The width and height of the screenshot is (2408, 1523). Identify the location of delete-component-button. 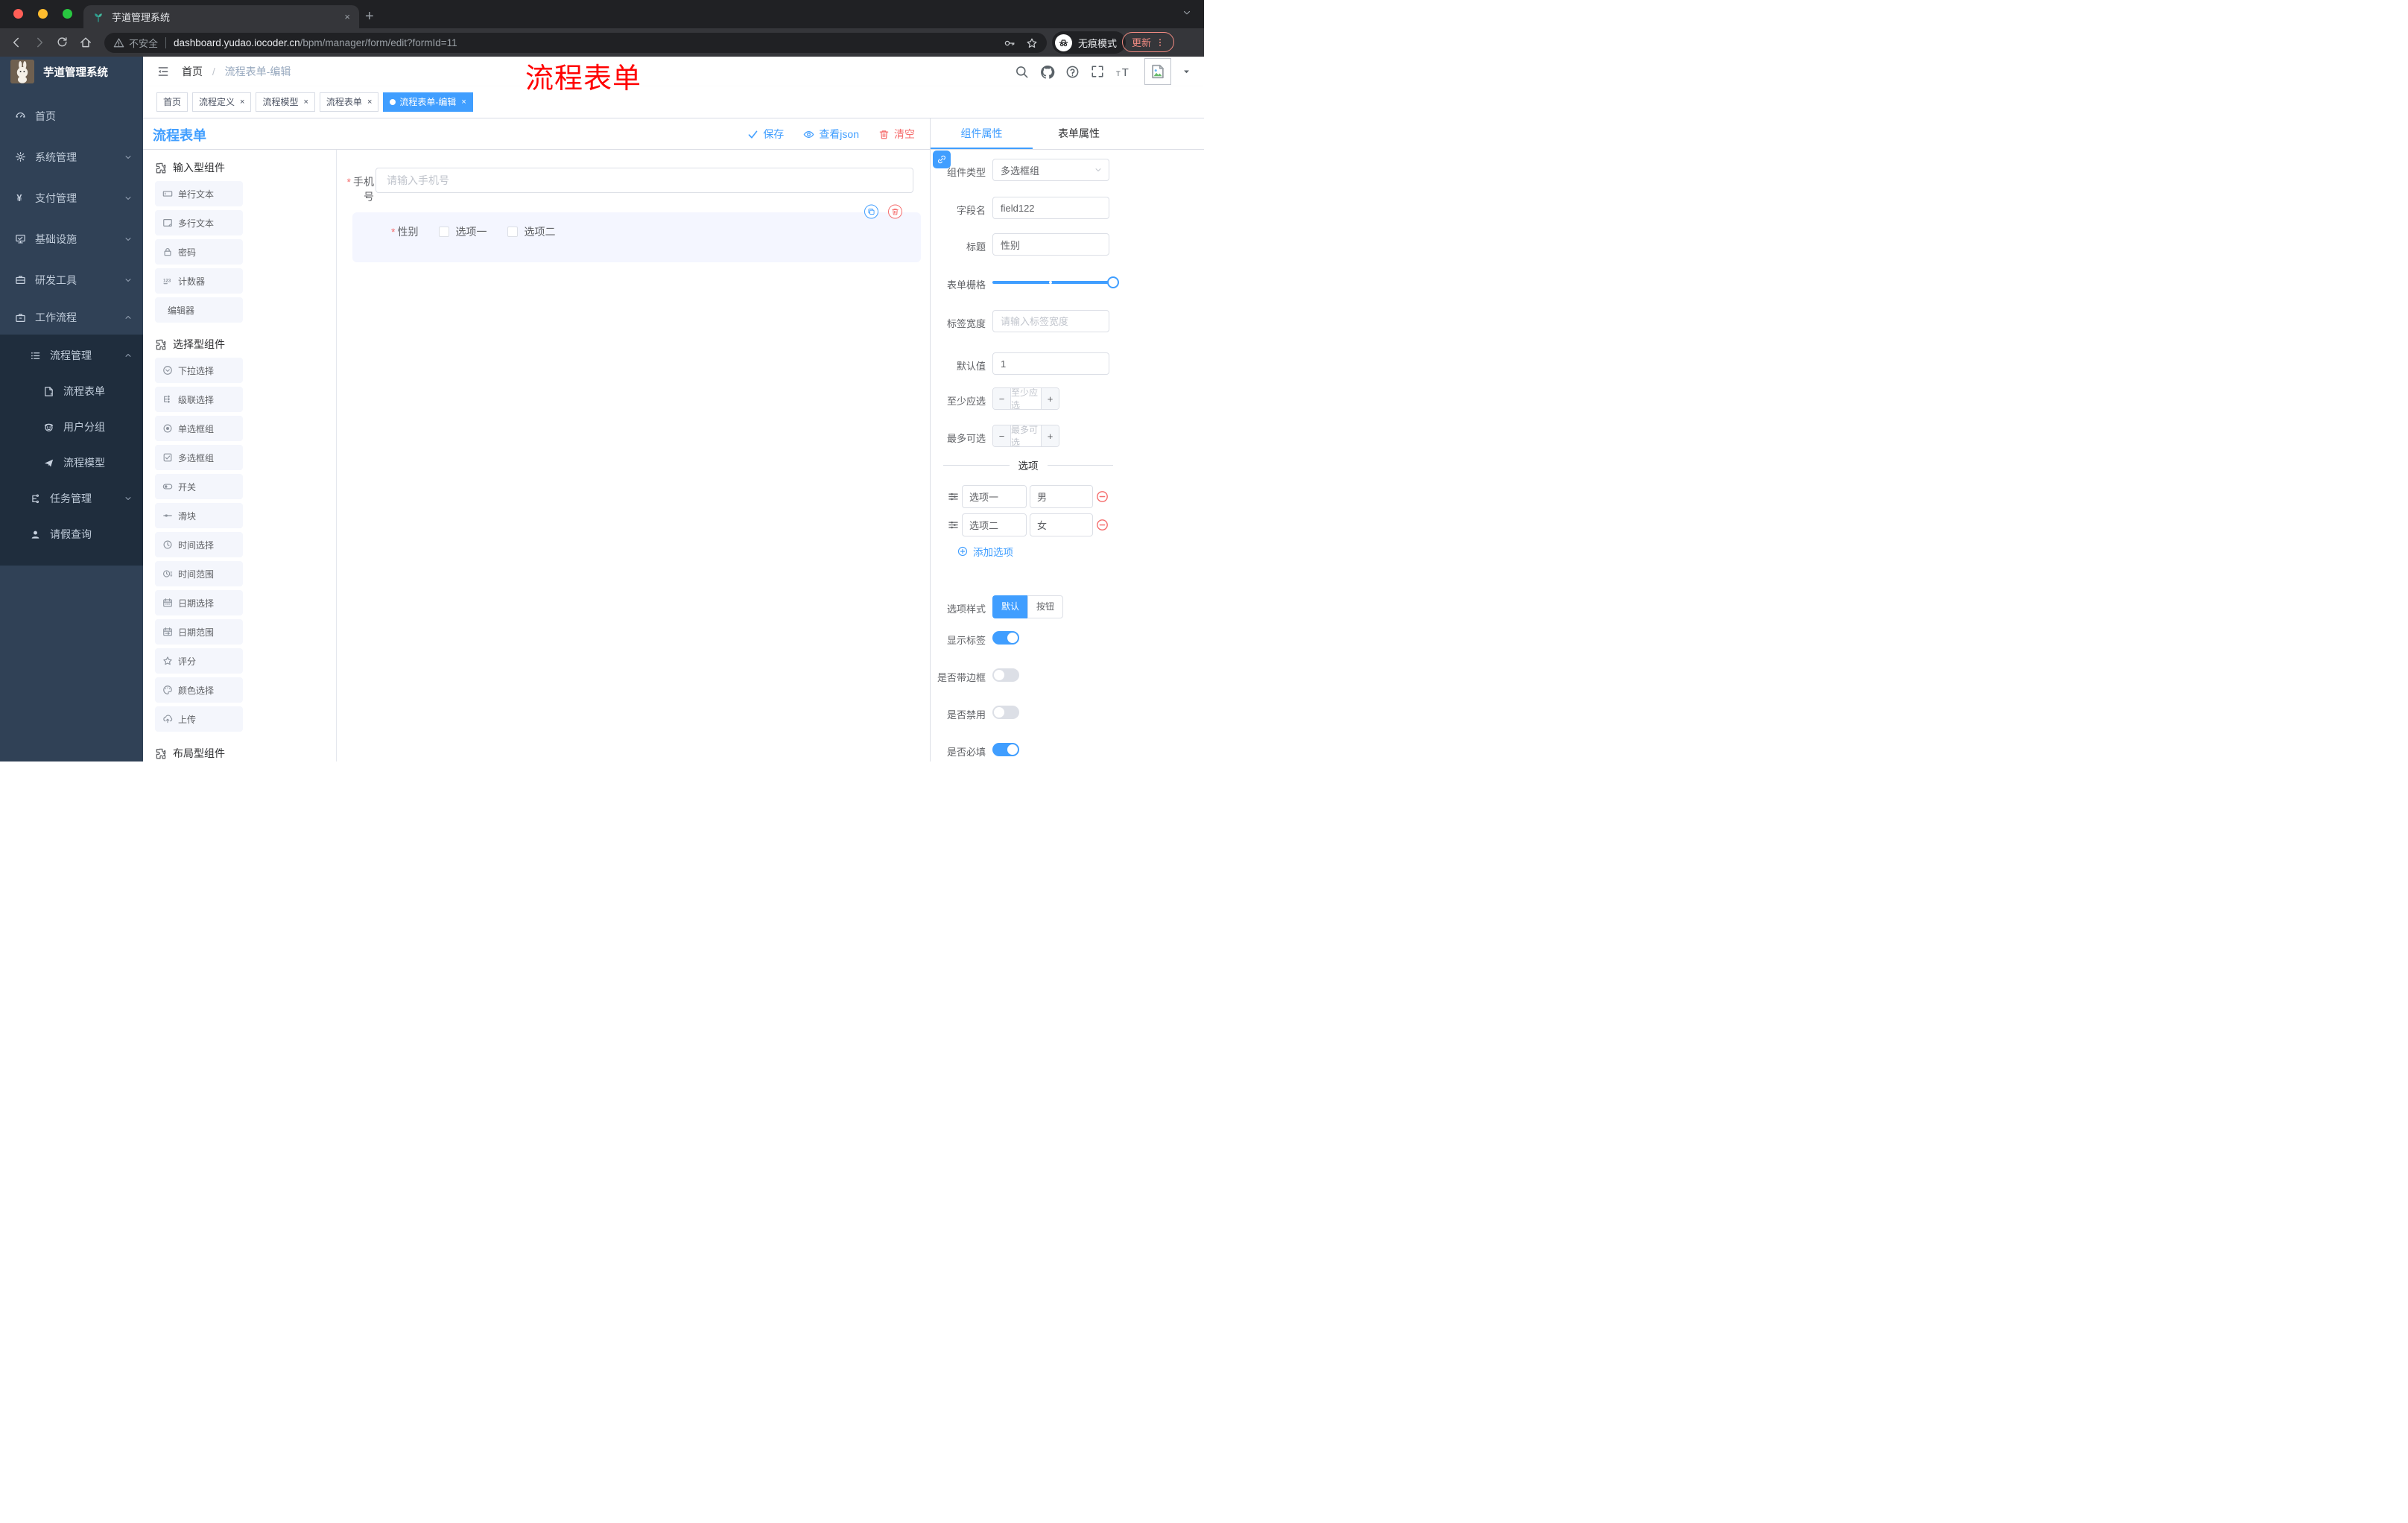
(895, 212).